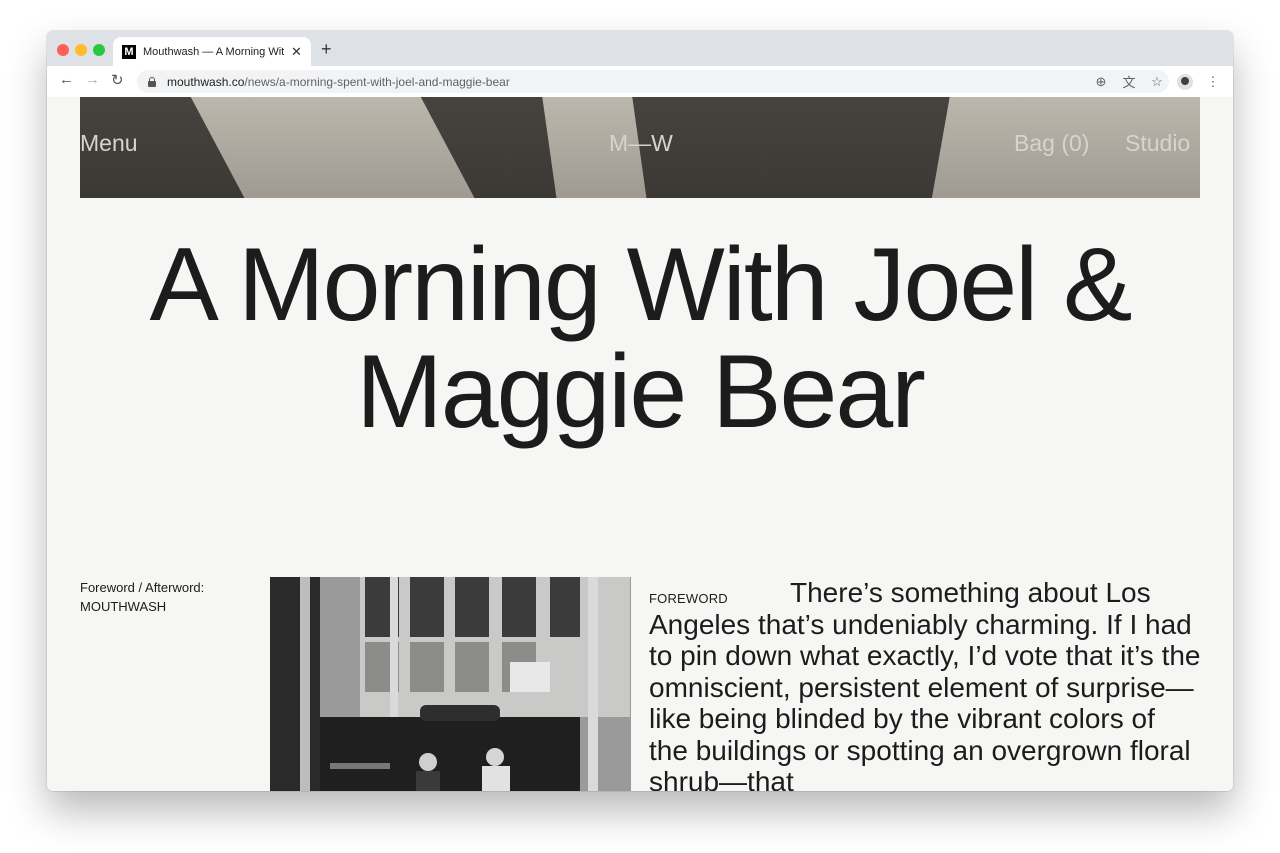 The width and height of the screenshot is (1280, 853). What do you see at coordinates (123, 606) in the screenshot?
I see `credit-author: MOUTHWASH` at bounding box center [123, 606].